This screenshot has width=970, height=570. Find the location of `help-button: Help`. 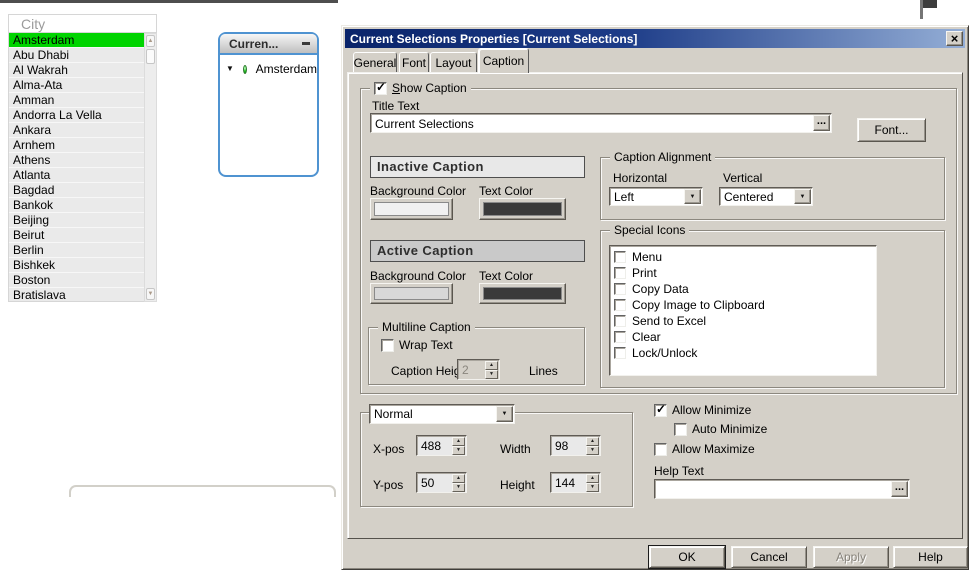

help-button: Help is located at coordinates (930, 557).